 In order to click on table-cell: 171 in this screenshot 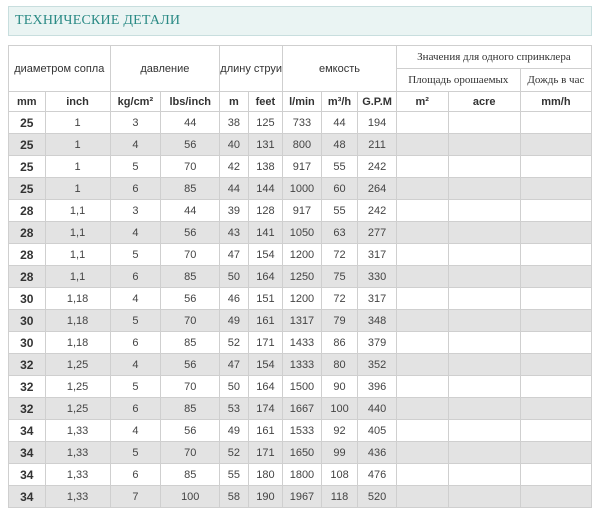, I will do `click(265, 452)`.